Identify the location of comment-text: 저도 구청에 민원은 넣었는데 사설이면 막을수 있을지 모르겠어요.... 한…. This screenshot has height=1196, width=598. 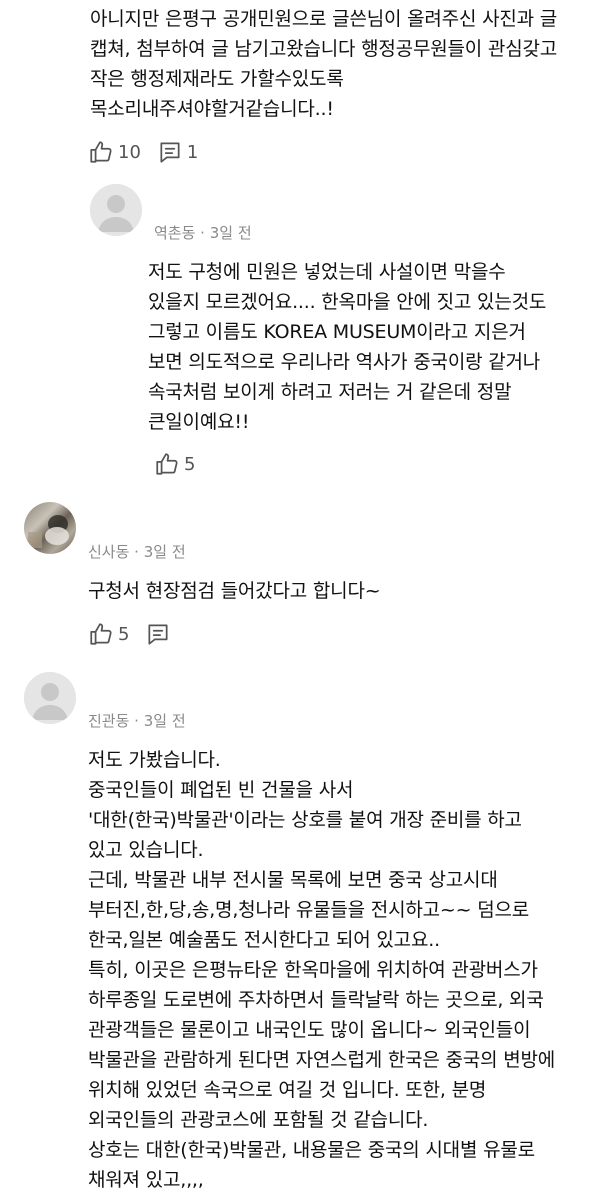
(347, 347).